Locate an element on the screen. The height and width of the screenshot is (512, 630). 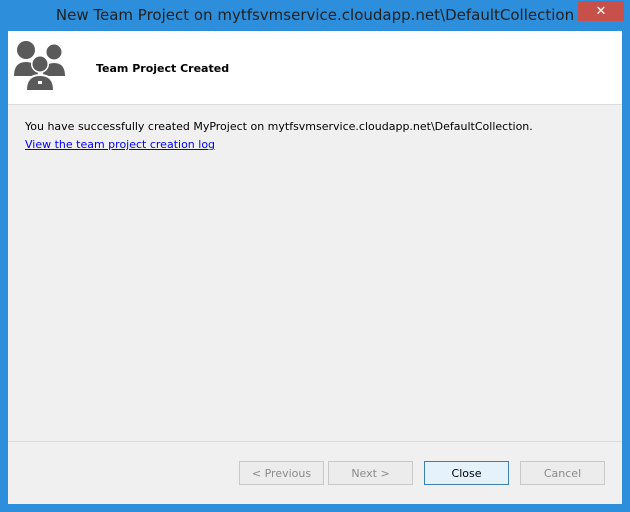
wizard-header: Team Project Created is located at coordinates (315, 68).